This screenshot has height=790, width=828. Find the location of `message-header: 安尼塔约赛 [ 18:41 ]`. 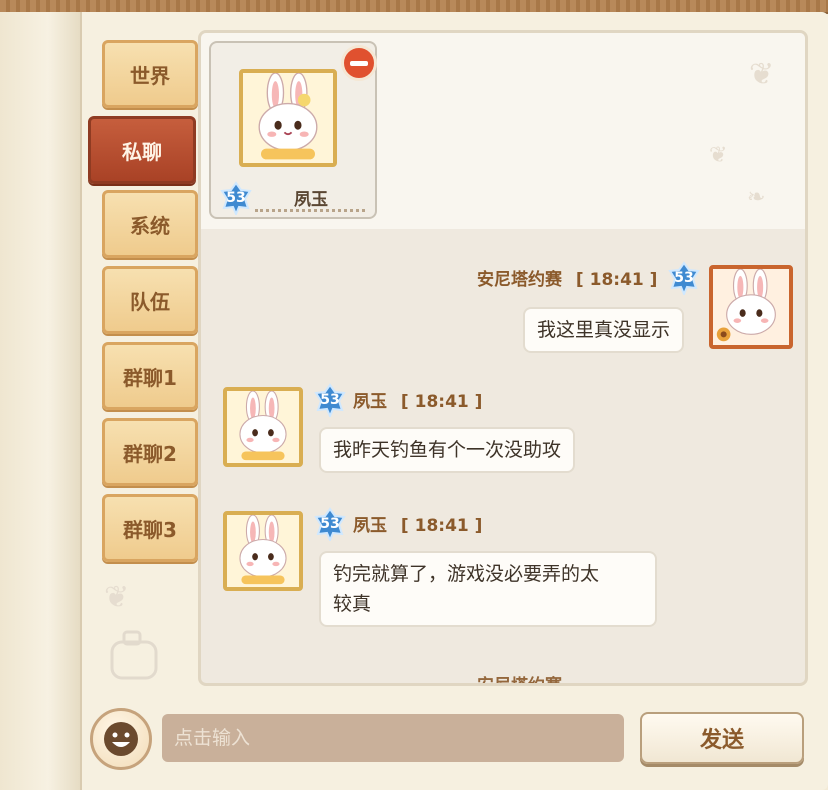

message-header: 安尼塔约赛 [ 18:41 ] is located at coordinates (567, 277).